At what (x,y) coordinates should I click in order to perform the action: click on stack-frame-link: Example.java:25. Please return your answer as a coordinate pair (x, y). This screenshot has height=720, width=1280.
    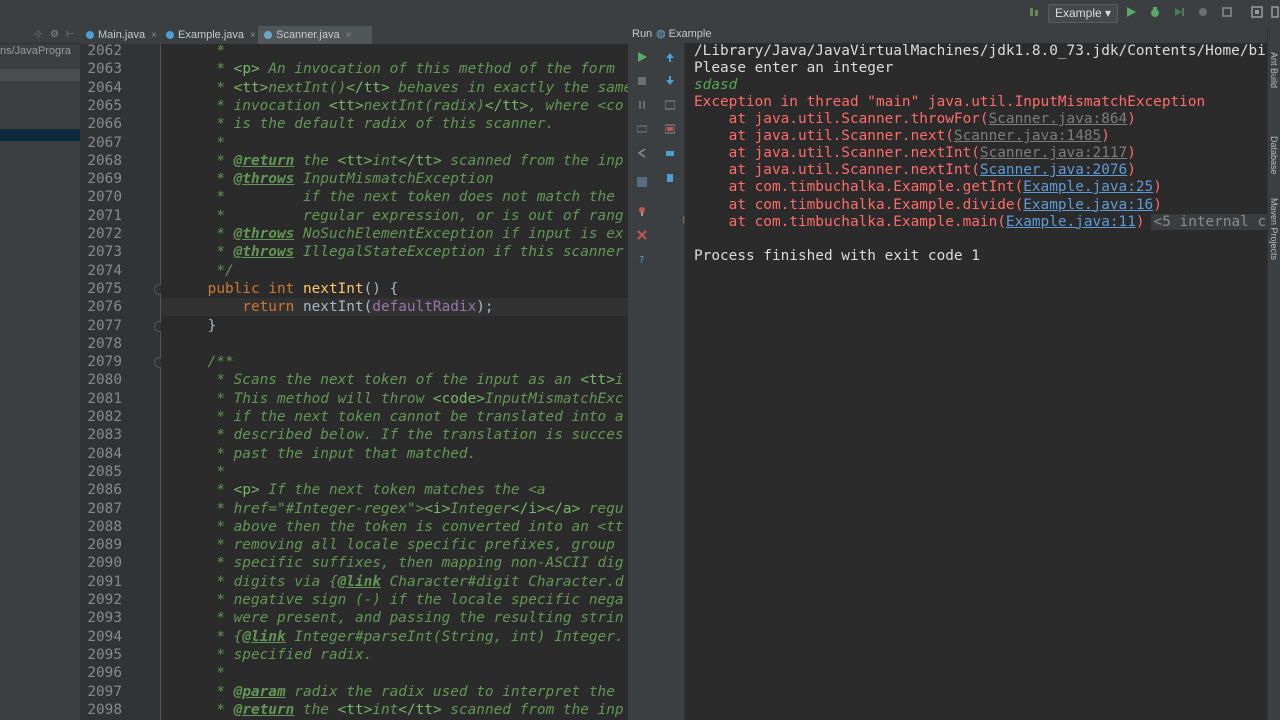
    Looking at the image, I should click on (1088, 187).